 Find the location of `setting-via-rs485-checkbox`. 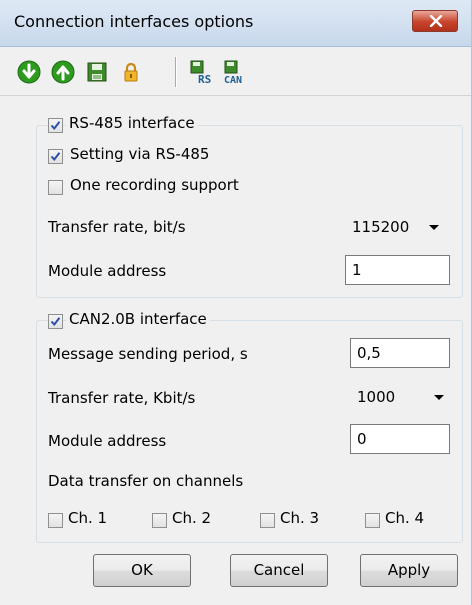

setting-via-rs485-checkbox is located at coordinates (55, 156).